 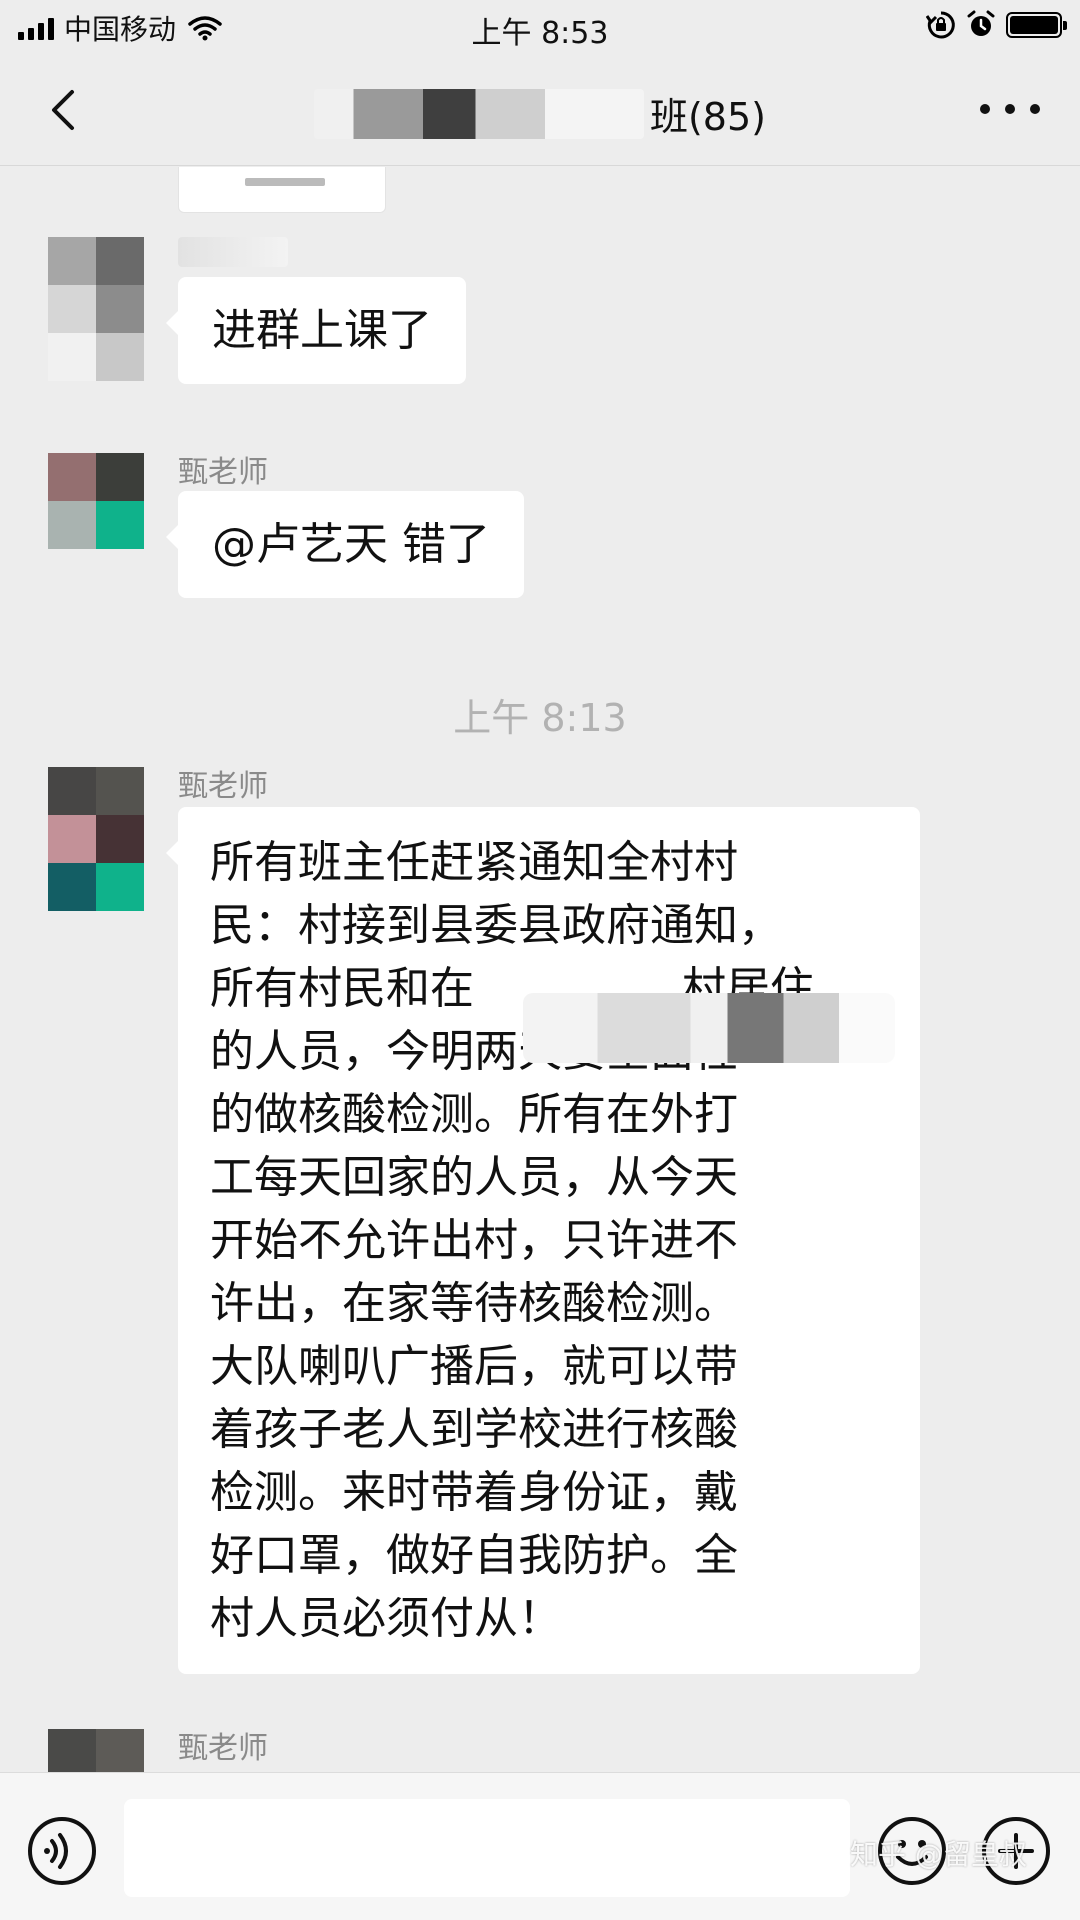 I want to click on message-bubble: 进群上课了, so click(x=316, y=330).